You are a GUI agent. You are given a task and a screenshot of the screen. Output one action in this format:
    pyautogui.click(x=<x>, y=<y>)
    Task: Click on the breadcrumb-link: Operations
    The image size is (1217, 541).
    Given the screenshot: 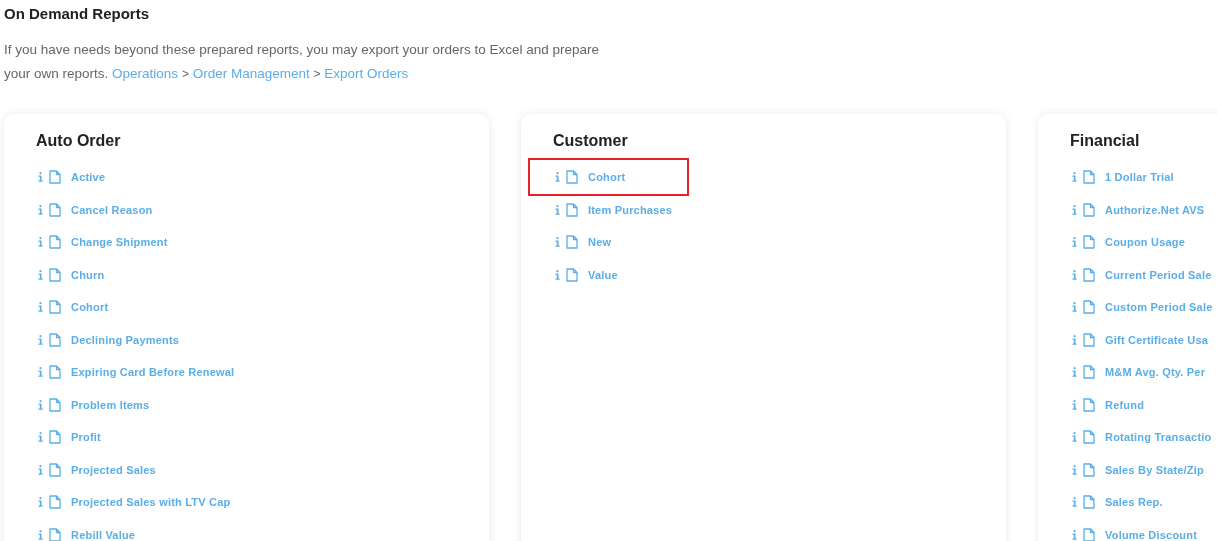 What is the action you would take?
    pyautogui.click(x=145, y=73)
    